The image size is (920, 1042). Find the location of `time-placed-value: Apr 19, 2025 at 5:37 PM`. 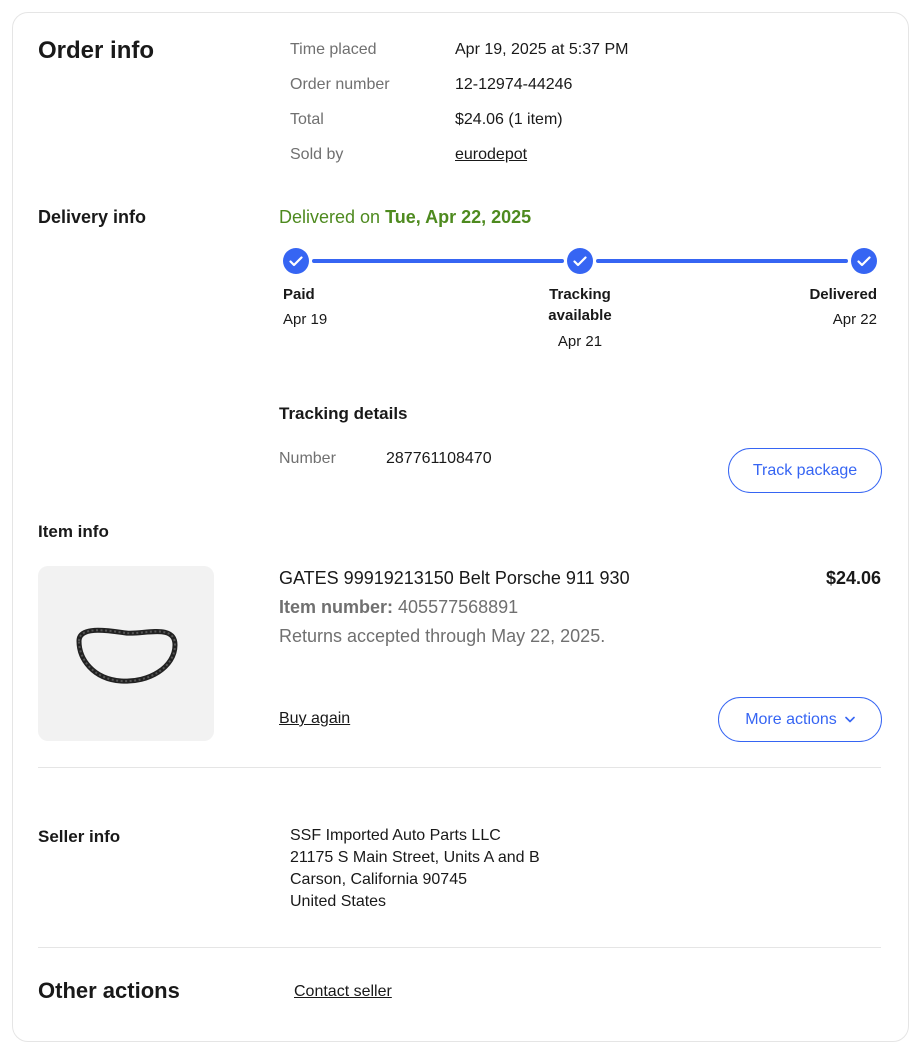

time-placed-value: Apr 19, 2025 at 5:37 PM is located at coordinates (542, 49).